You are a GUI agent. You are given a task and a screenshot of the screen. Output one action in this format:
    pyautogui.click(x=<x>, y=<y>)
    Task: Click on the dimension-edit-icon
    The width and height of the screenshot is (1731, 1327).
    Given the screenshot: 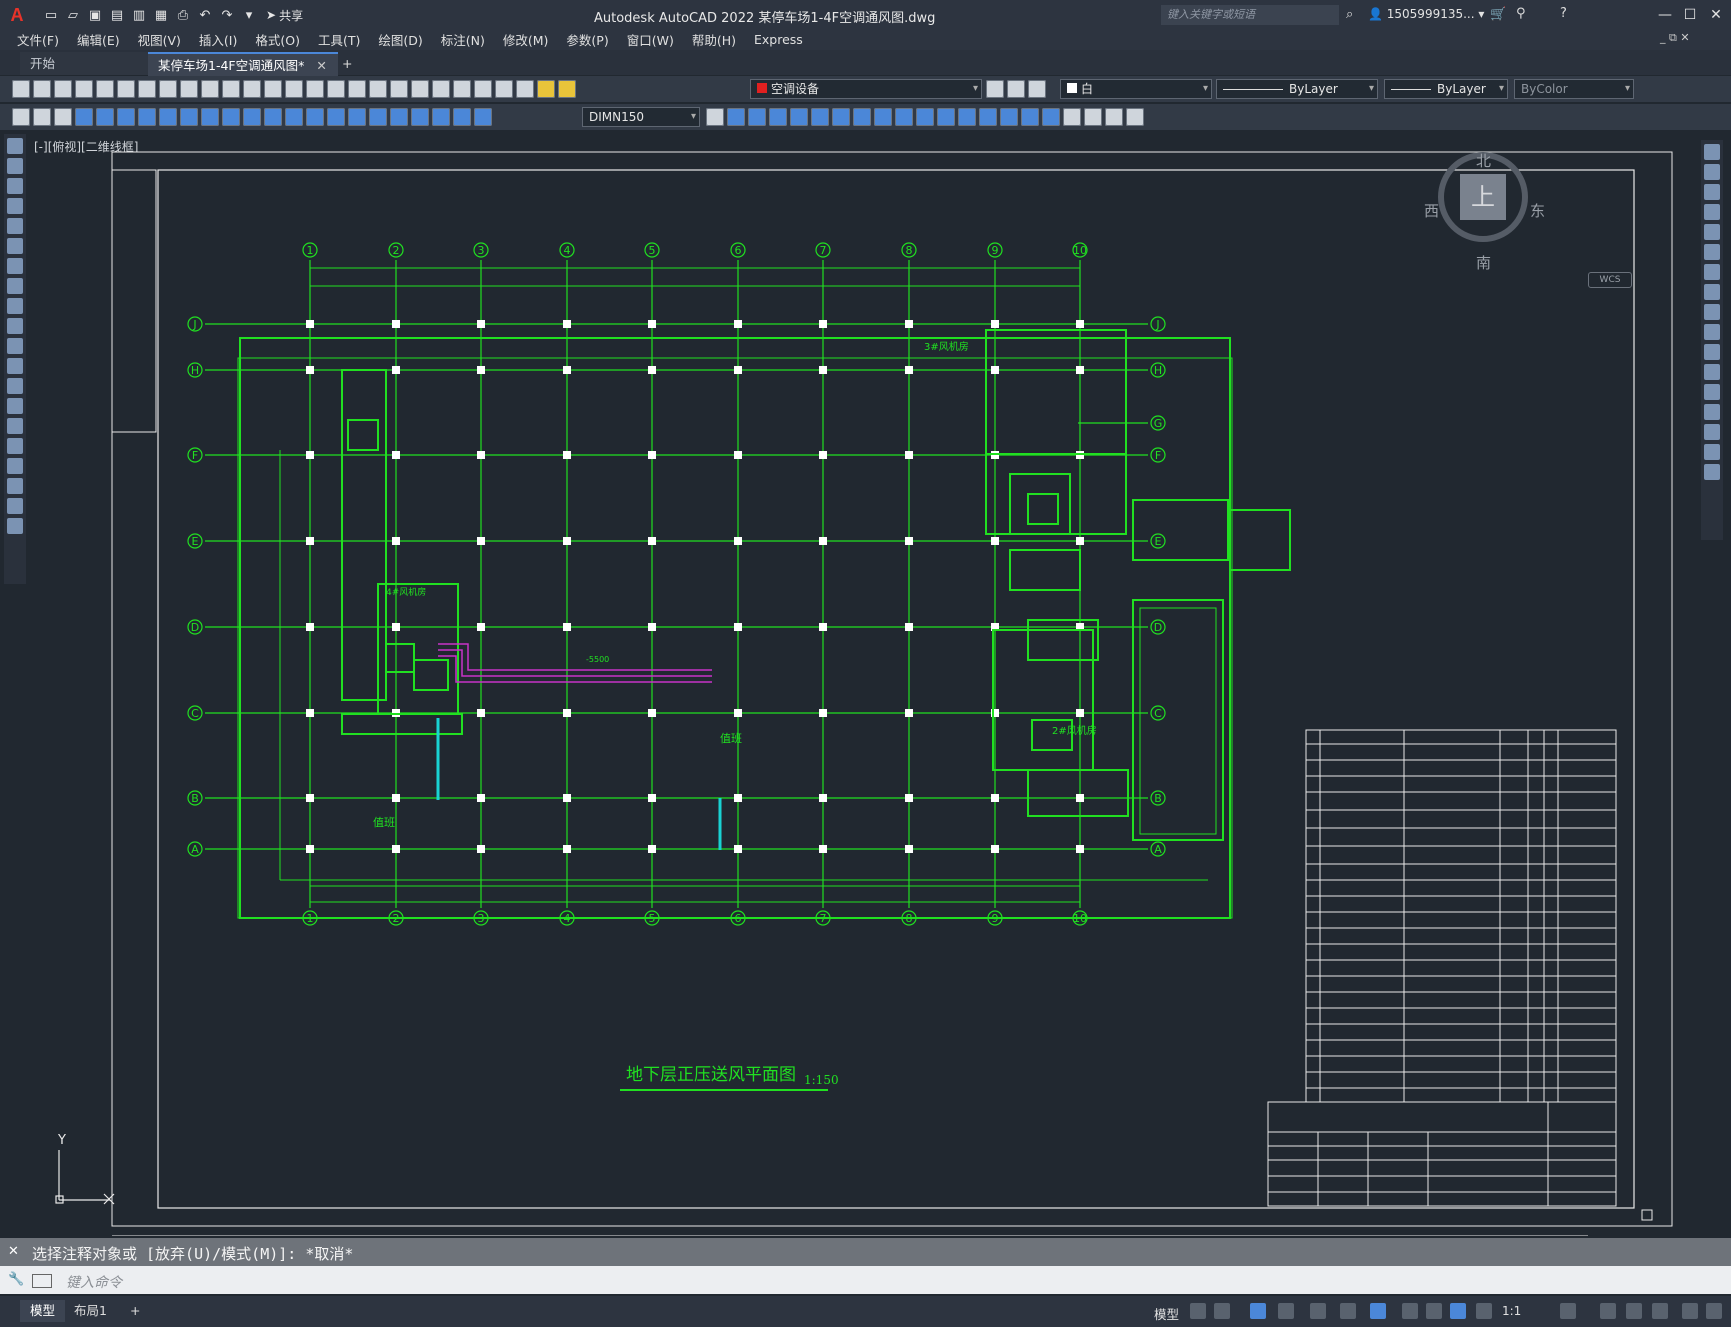 What is the action you would take?
    pyautogui.click(x=441, y=117)
    